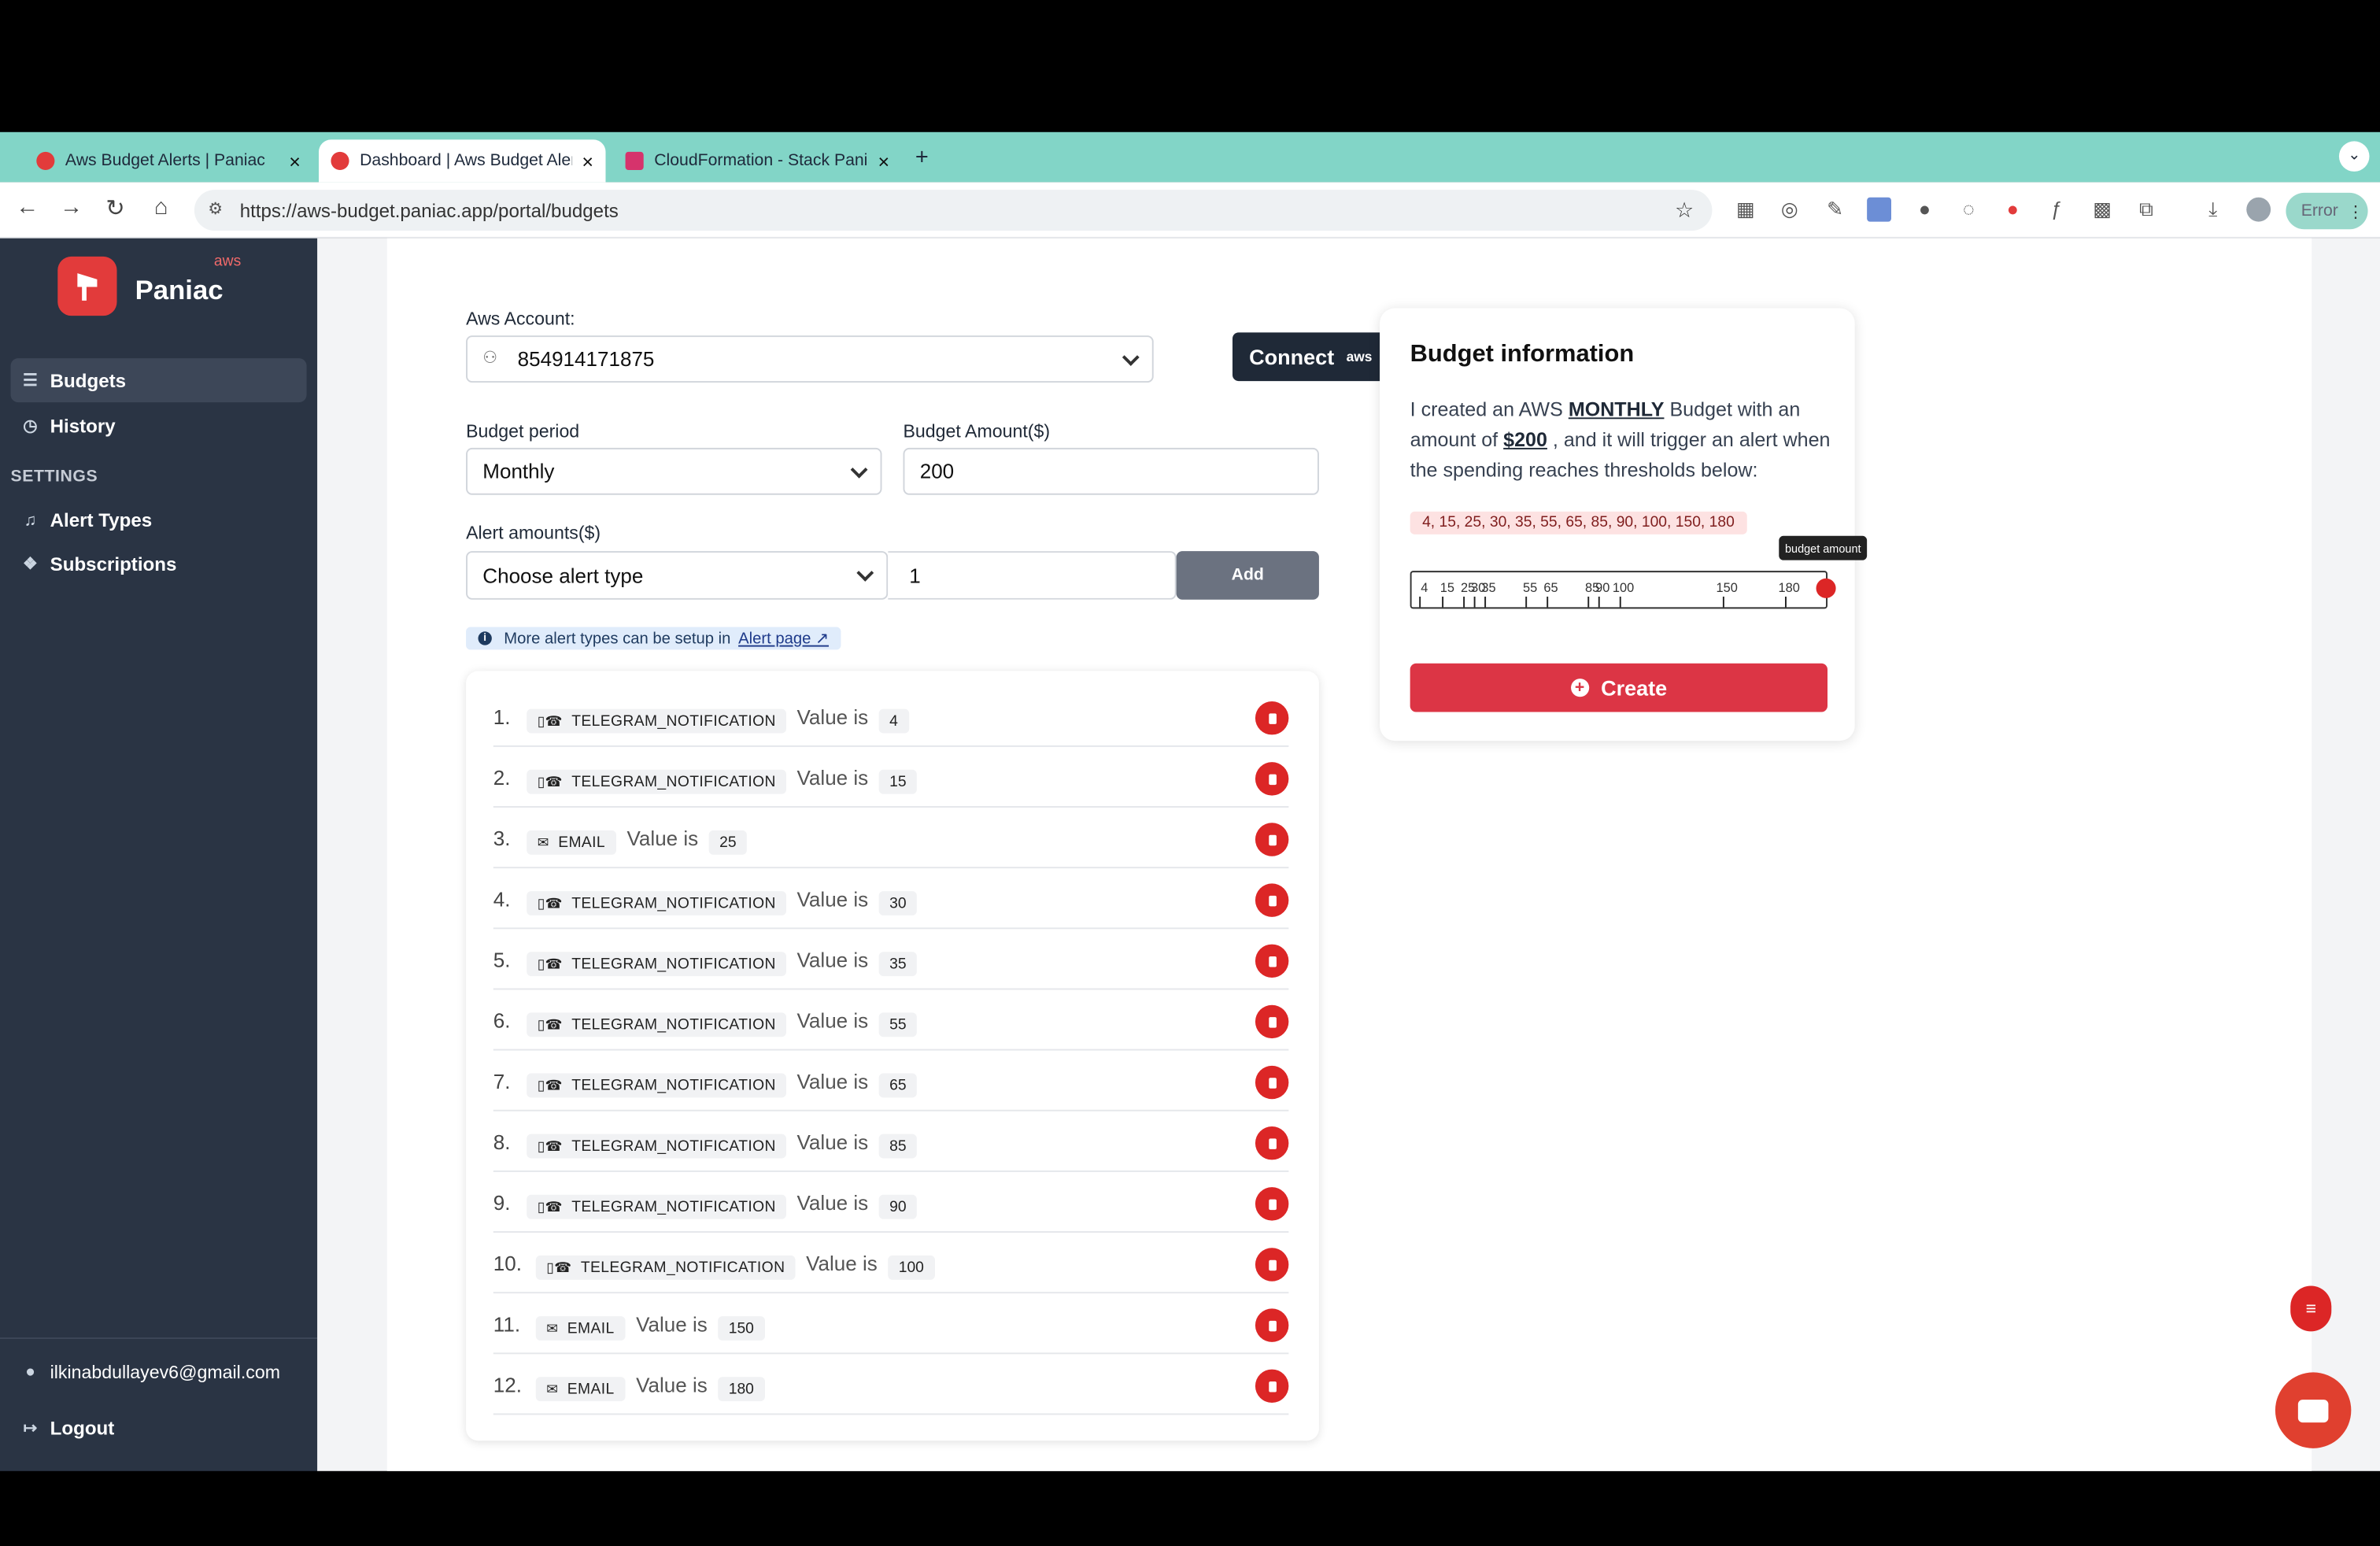 The width and height of the screenshot is (2380, 1546). Describe the element at coordinates (508, 1385) in the screenshot. I see `alert-index: 12.` at that location.